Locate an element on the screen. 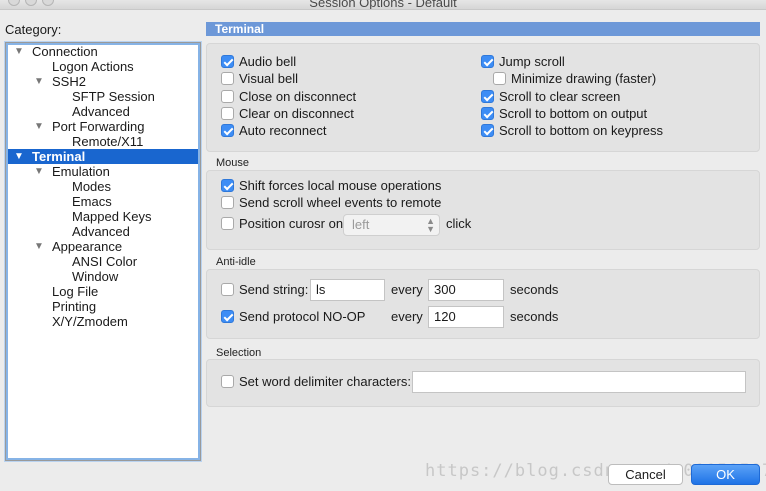 This screenshot has width=766, height=491. tree-item-xyzmodem: X/Y/Zmodem is located at coordinates (90, 321).